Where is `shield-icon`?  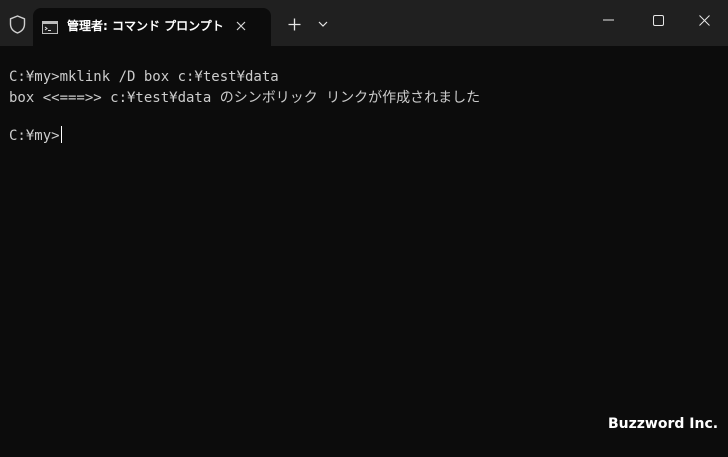 shield-icon is located at coordinates (17, 24).